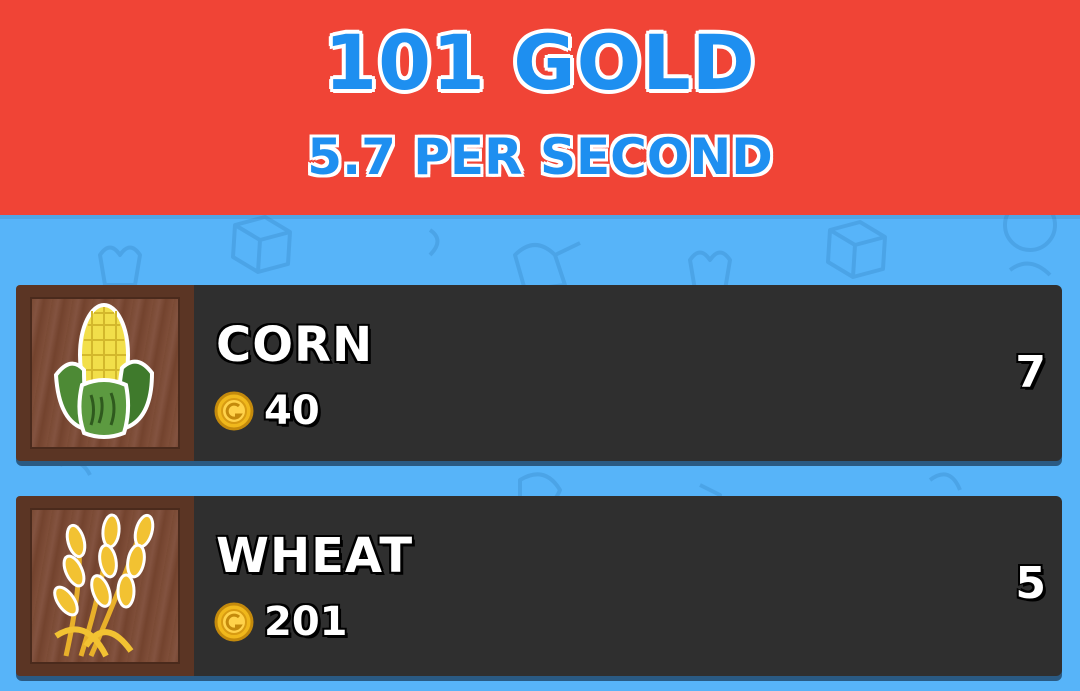 This screenshot has height=691, width=1080. I want to click on corn-icon, so click(104, 371).